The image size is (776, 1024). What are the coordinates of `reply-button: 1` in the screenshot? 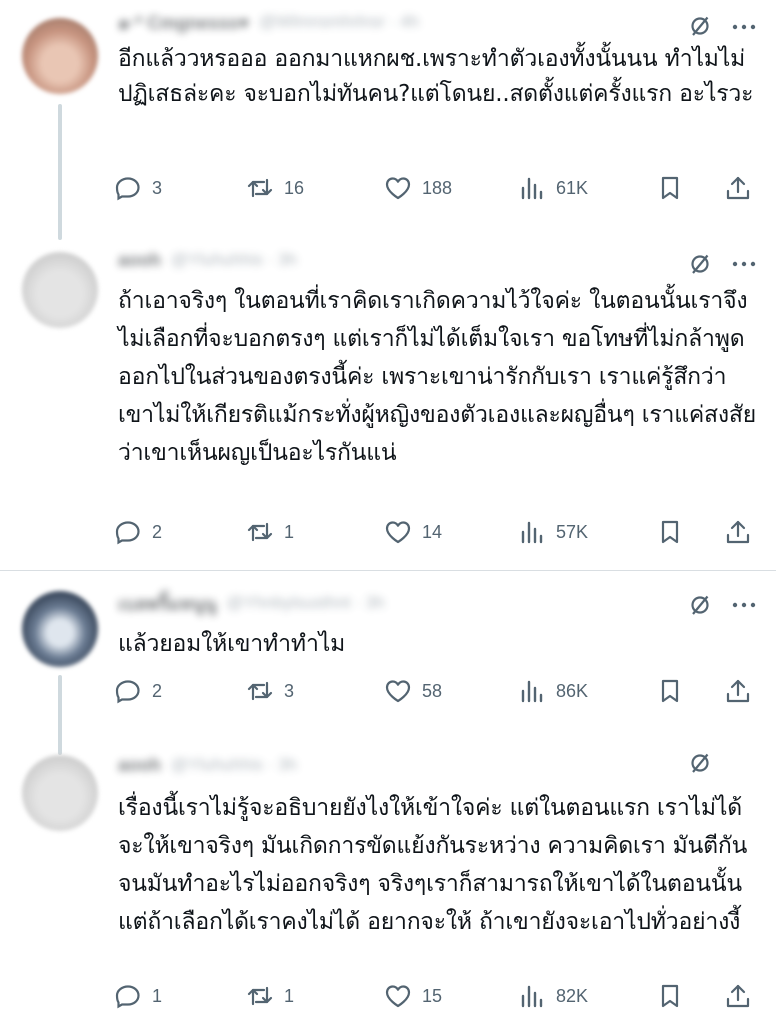 It's located at (138, 996).